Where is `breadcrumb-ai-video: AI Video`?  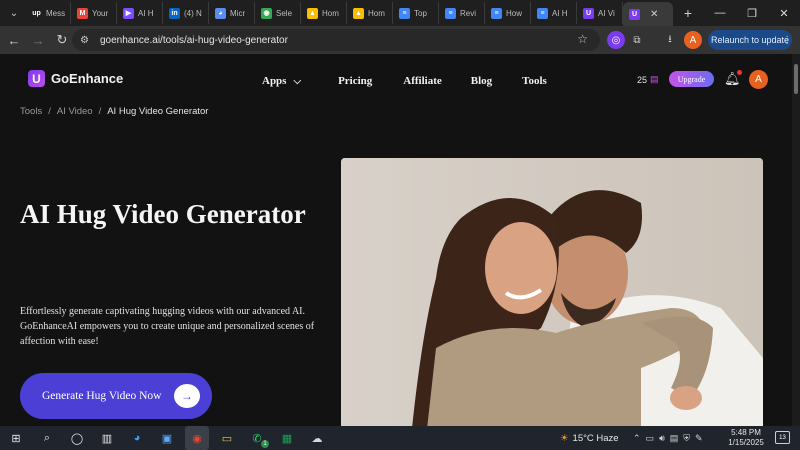 breadcrumb-ai-video: AI Video is located at coordinates (75, 111).